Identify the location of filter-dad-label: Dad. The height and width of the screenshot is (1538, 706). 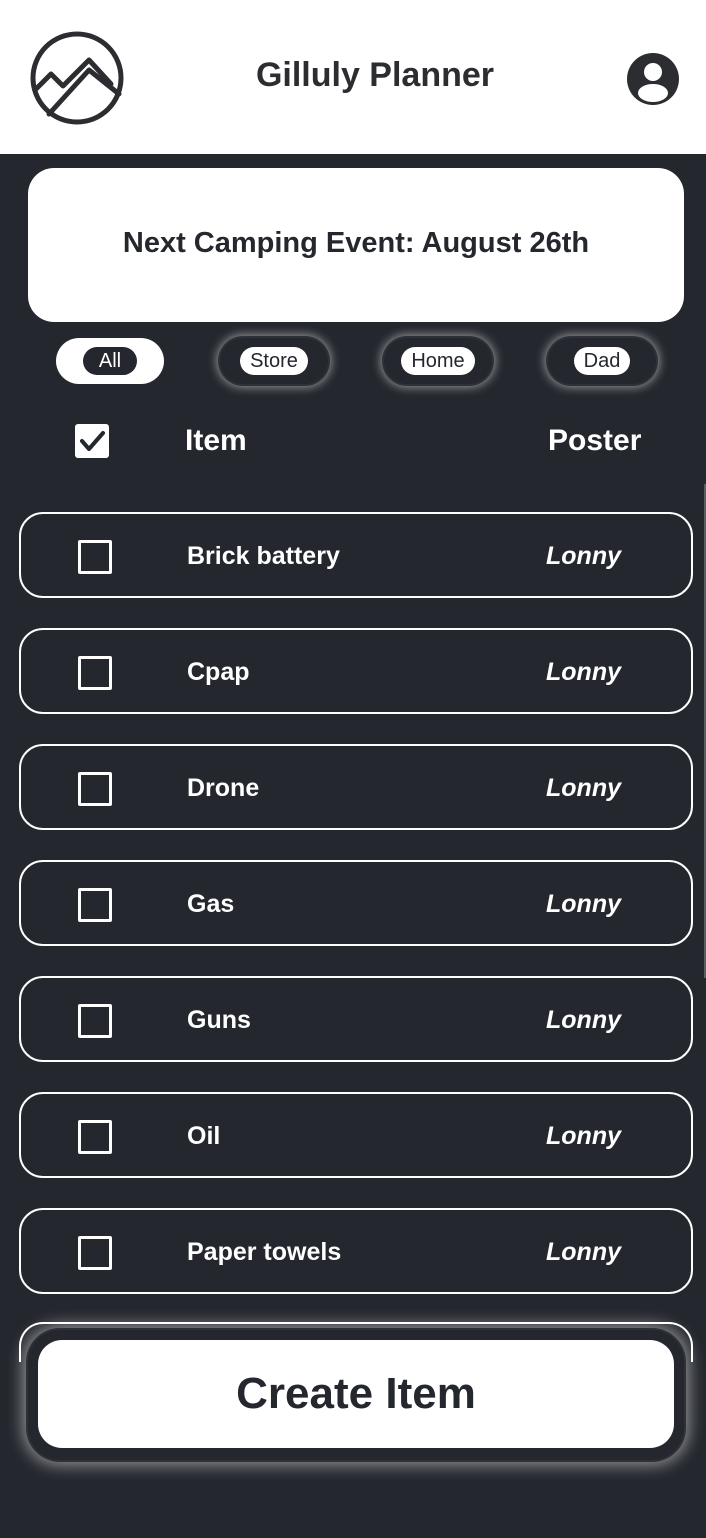
(602, 361).